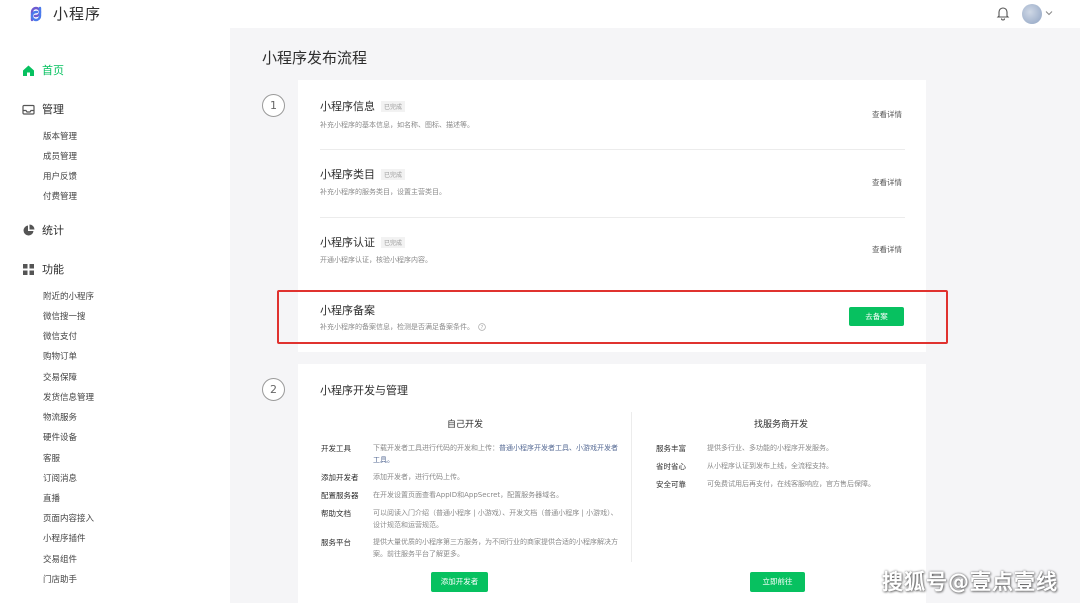 This screenshot has height=603, width=1080. Describe the element at coordinates (495, 454) in the screenshot. I see `row-text: 下载开发者工具进行代码的开发和上传：普通小程序开发者工具、小游戏开发者工具。` at that location.